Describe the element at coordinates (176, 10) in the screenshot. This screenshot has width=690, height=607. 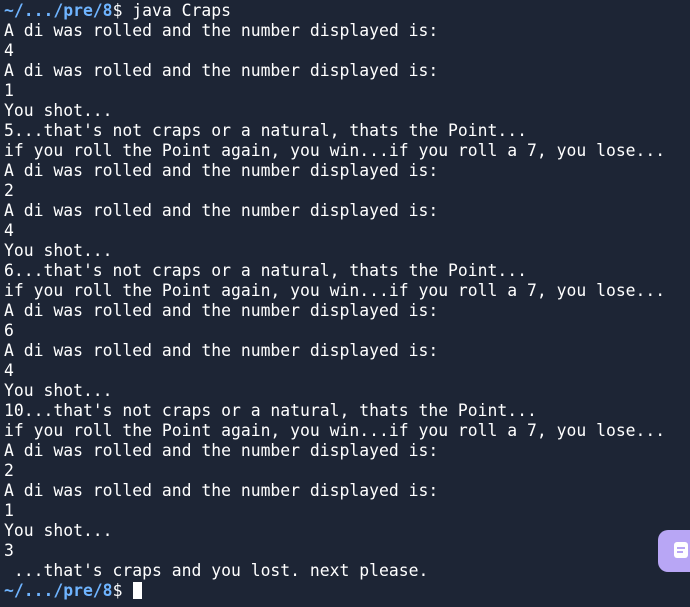
I see `command-text: java Craps` at that location.